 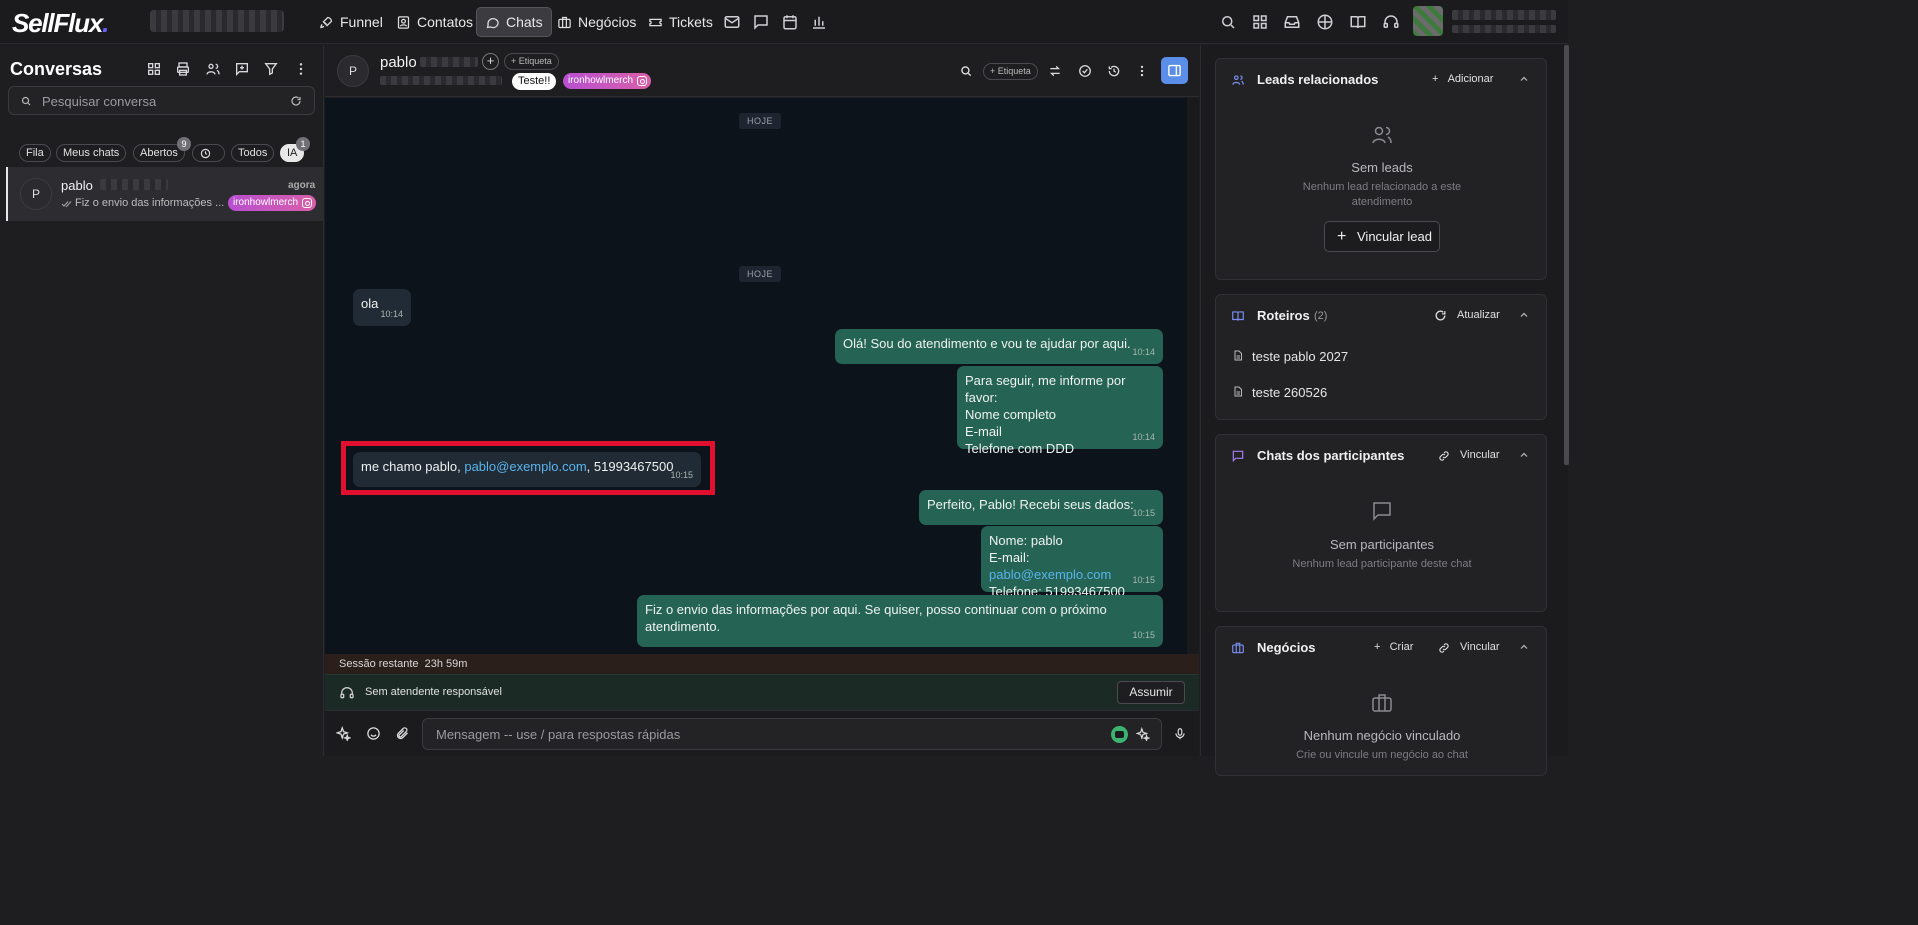 What do you see at coordinates (1193, 376) in the screenshot?
I see `message-scrollbar` at bounding box center [1193, 376].